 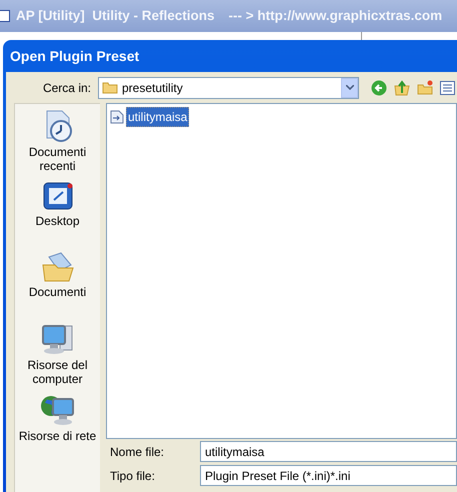 What do you see at coordinates (67, 88) in the screenshot?
I see `look-in-label: Cerca in:` at bounding box center [67, 88].